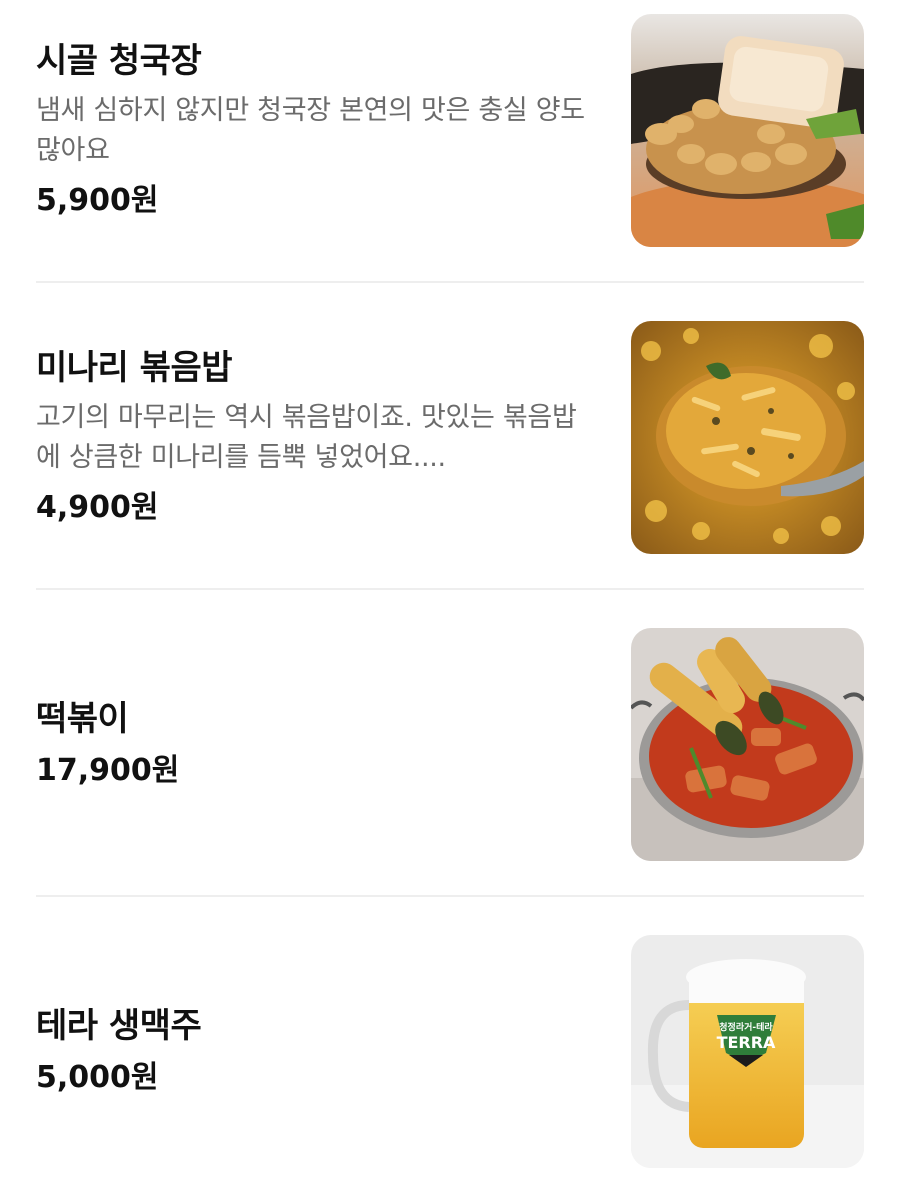 This screenshot has height=1196, width=900. I want to click on draft-beer-photo: 청정라거-테라 TERRA, so click(747, 1051).